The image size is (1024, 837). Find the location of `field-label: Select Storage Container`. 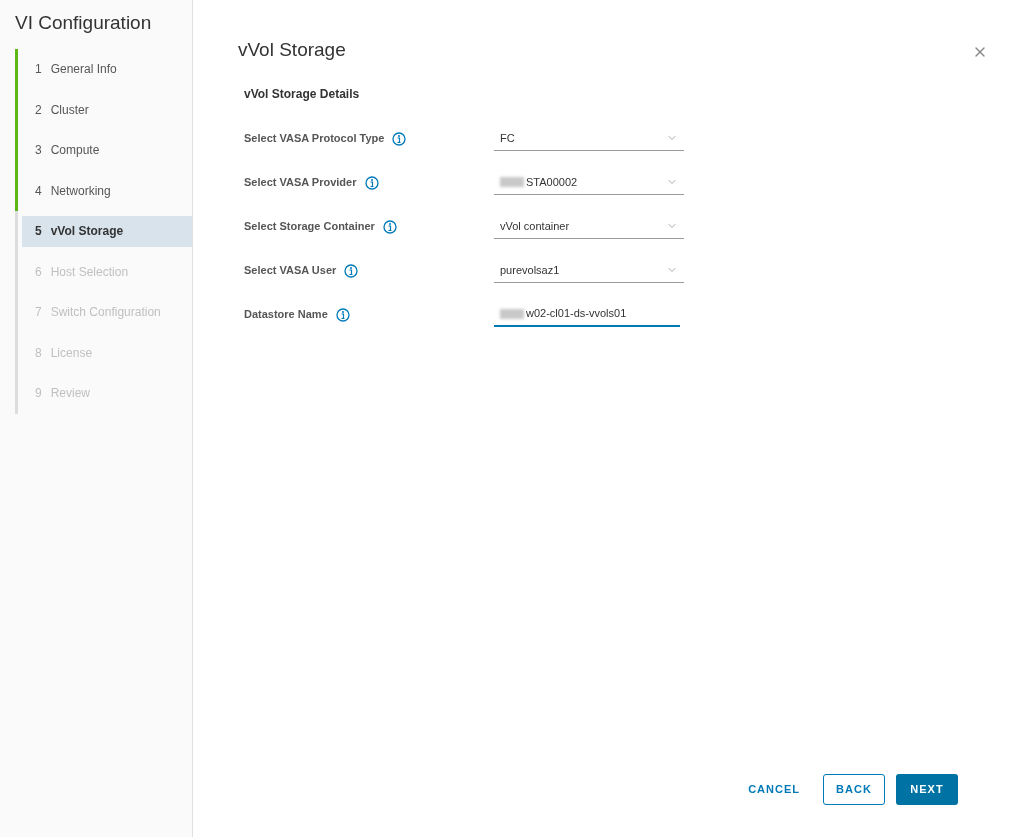

field-label: Select Storage Container is located at coordinates (309, 227).